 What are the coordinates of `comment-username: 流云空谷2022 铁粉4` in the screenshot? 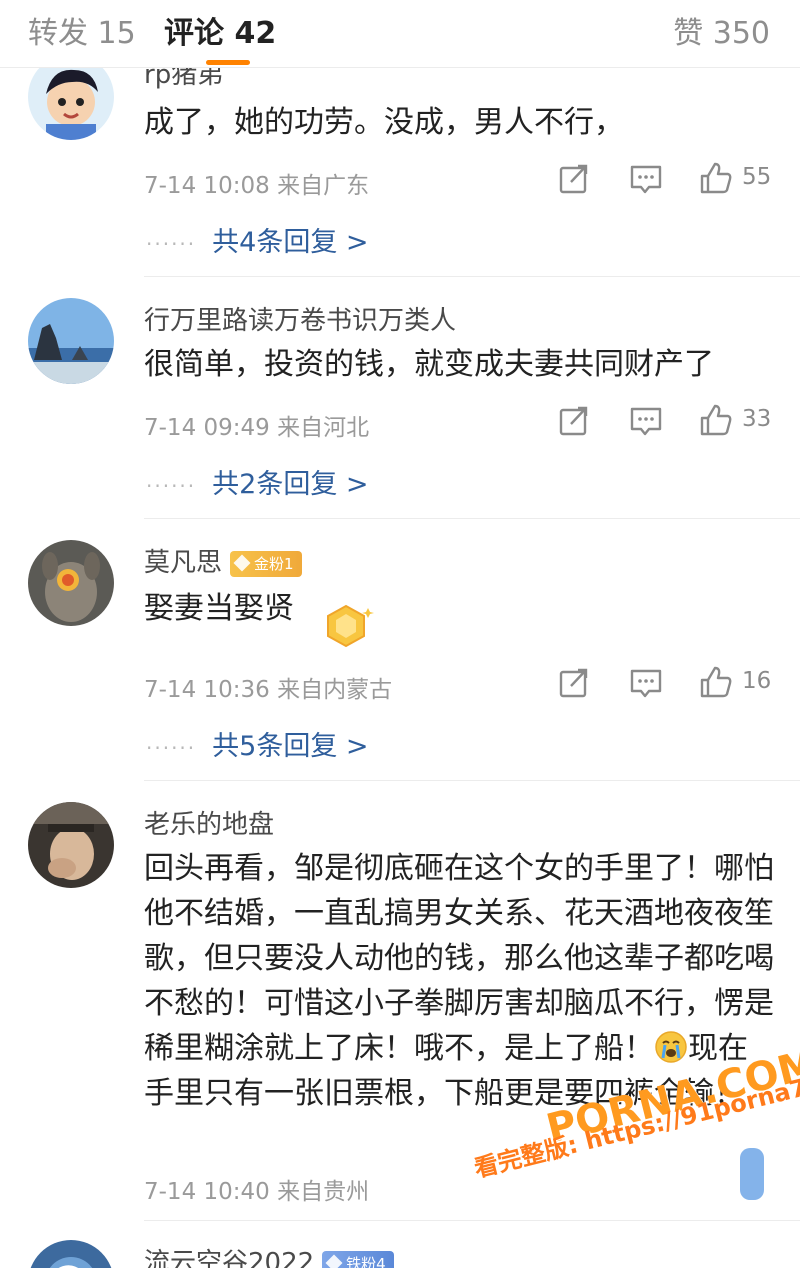 It's located at (269, 1255).